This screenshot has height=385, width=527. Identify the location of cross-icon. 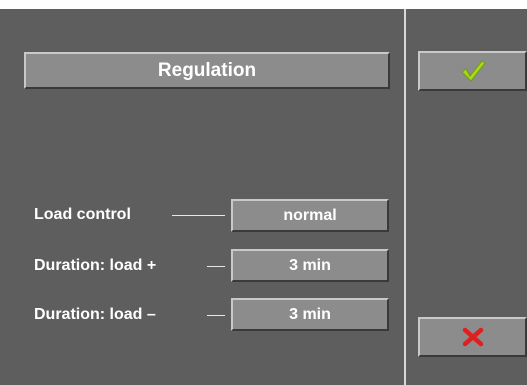
(473, 337).